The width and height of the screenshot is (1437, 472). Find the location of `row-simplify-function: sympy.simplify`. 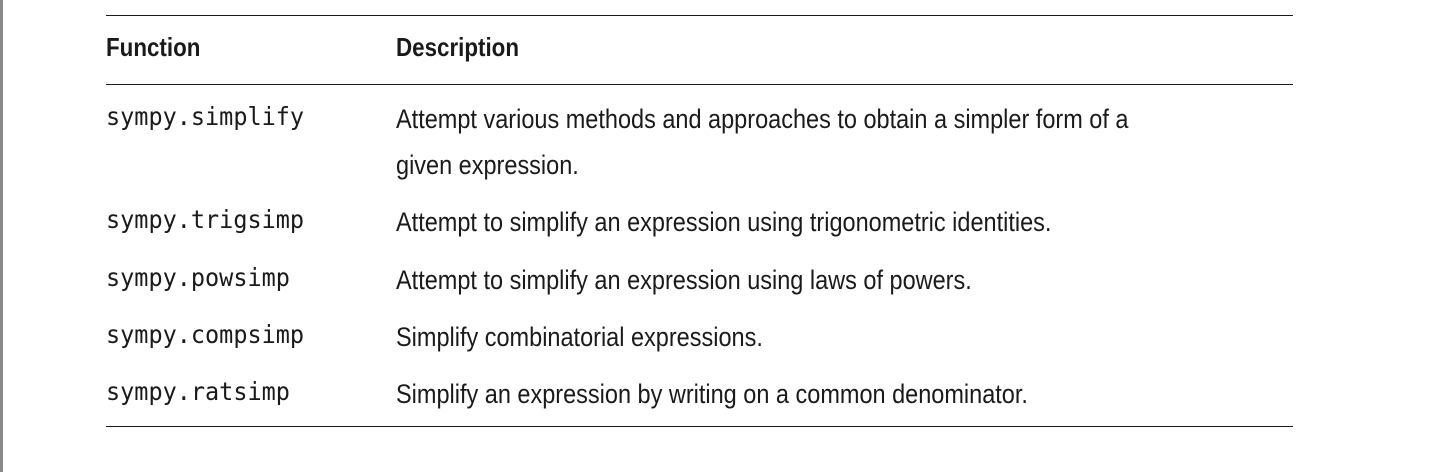

row-simplify-function: sympy.simplify is located at coordinates (205, 116).